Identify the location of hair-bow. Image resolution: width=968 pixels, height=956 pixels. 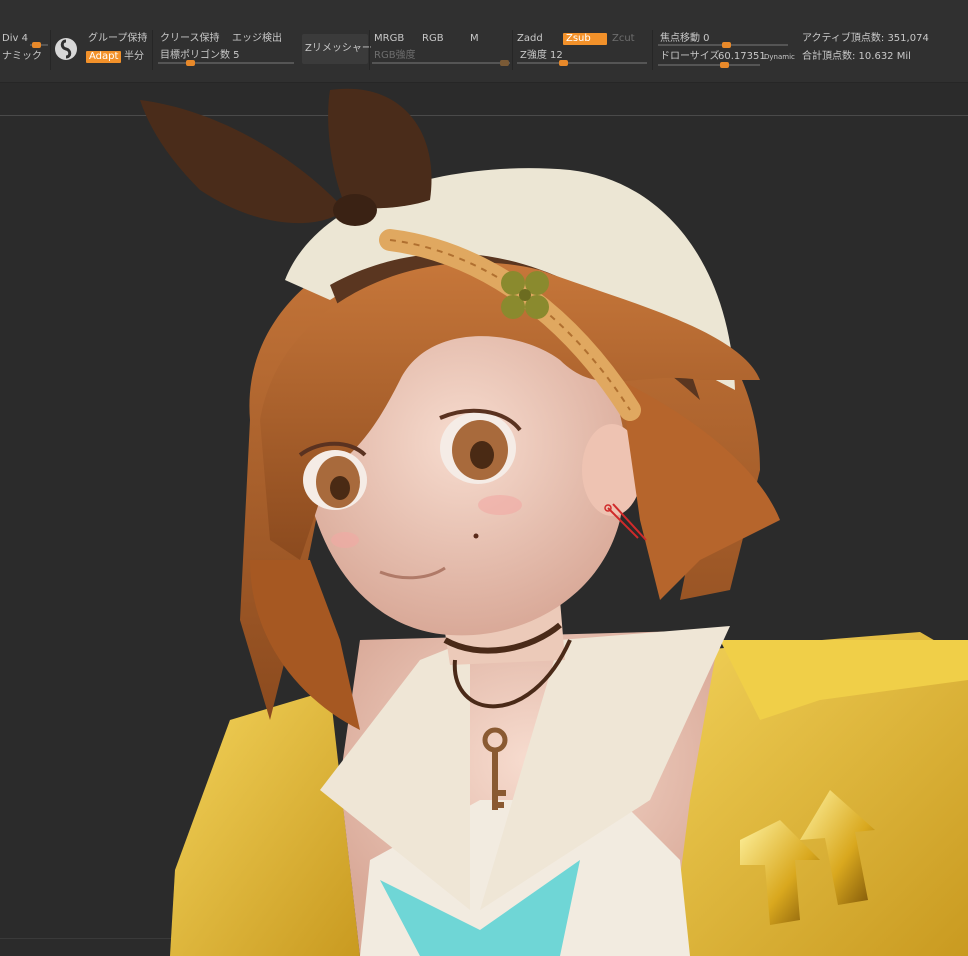
(242, 162).